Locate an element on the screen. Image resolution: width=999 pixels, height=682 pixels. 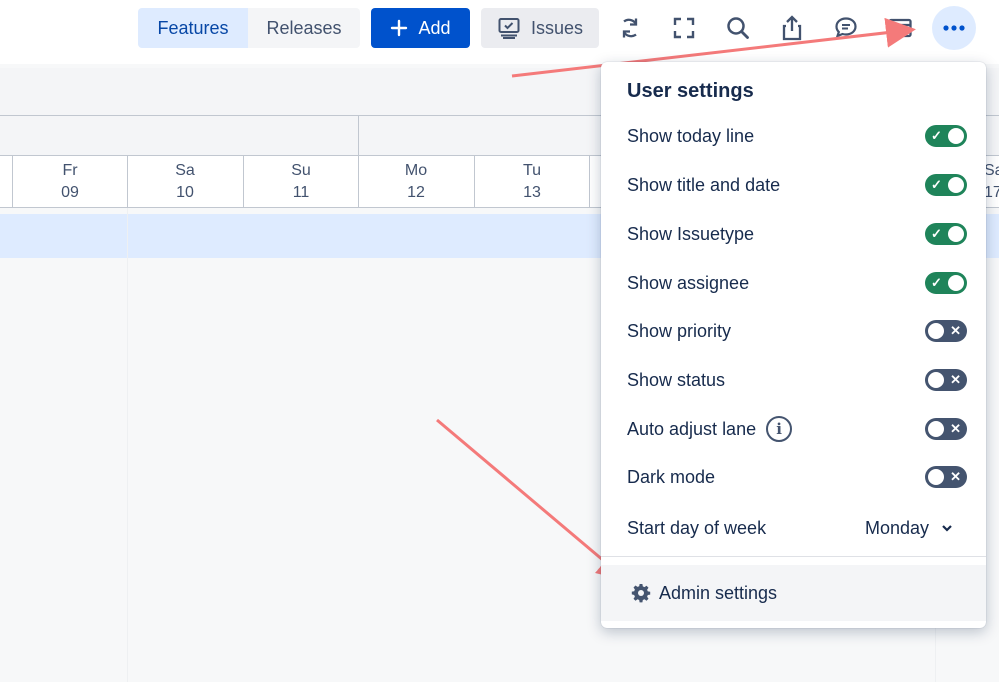
tab-features: Features is located at coordinates (193, 28).